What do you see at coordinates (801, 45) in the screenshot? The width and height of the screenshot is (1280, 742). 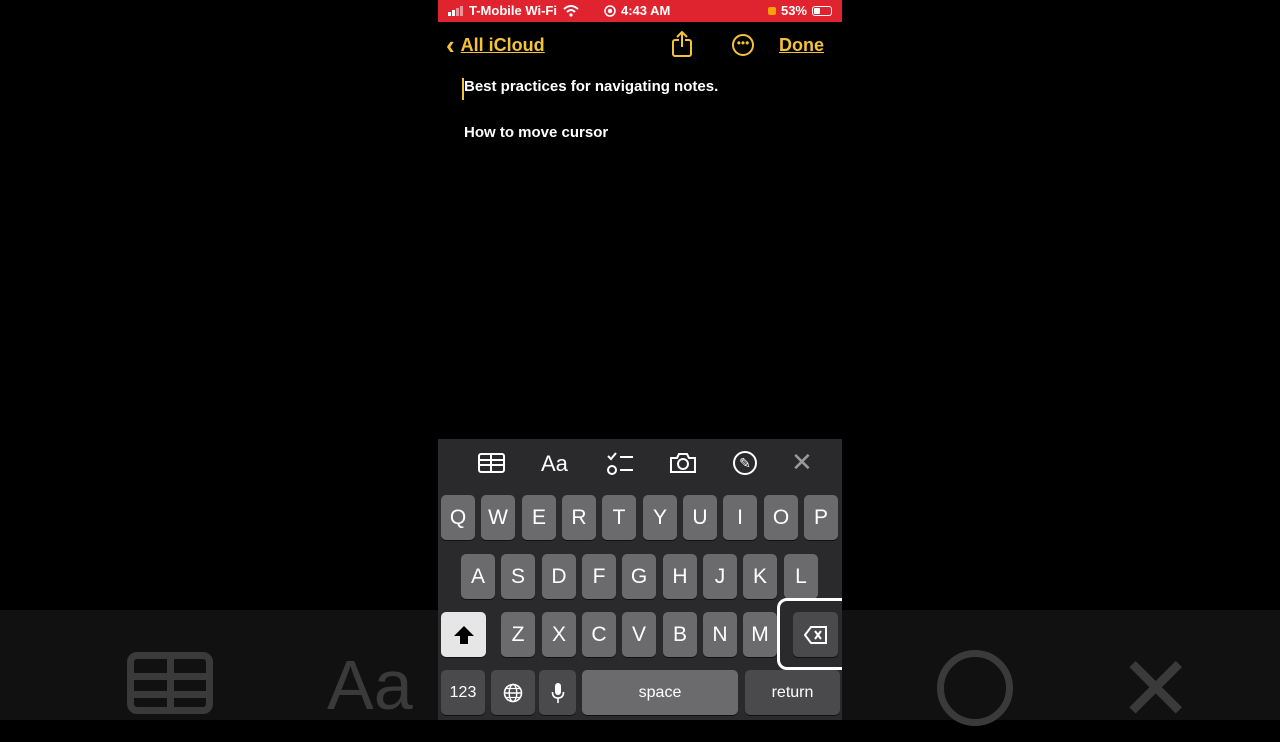 I see `done-button: Done` at bounding box center [801, 45].